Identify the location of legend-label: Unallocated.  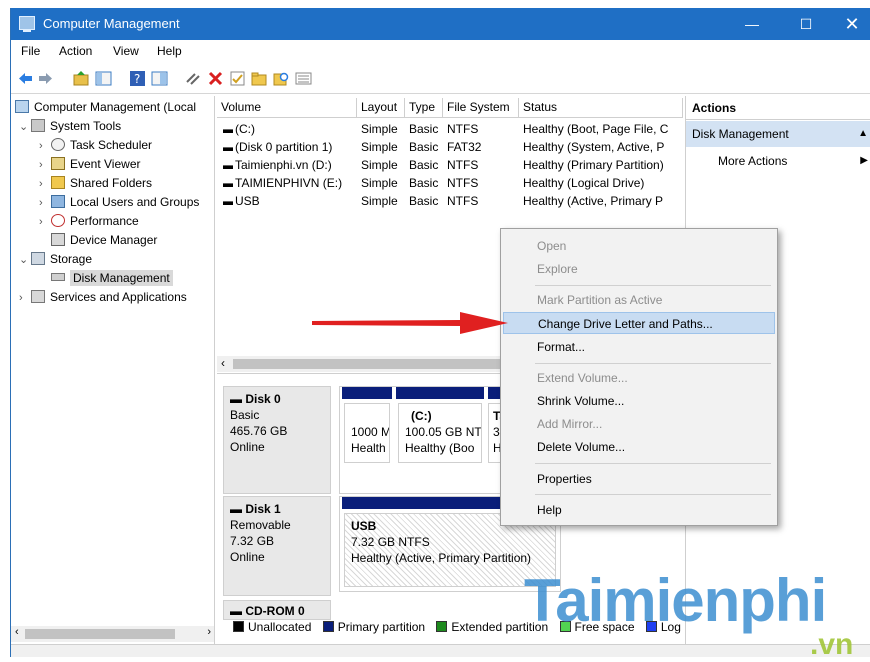
(280, 627).